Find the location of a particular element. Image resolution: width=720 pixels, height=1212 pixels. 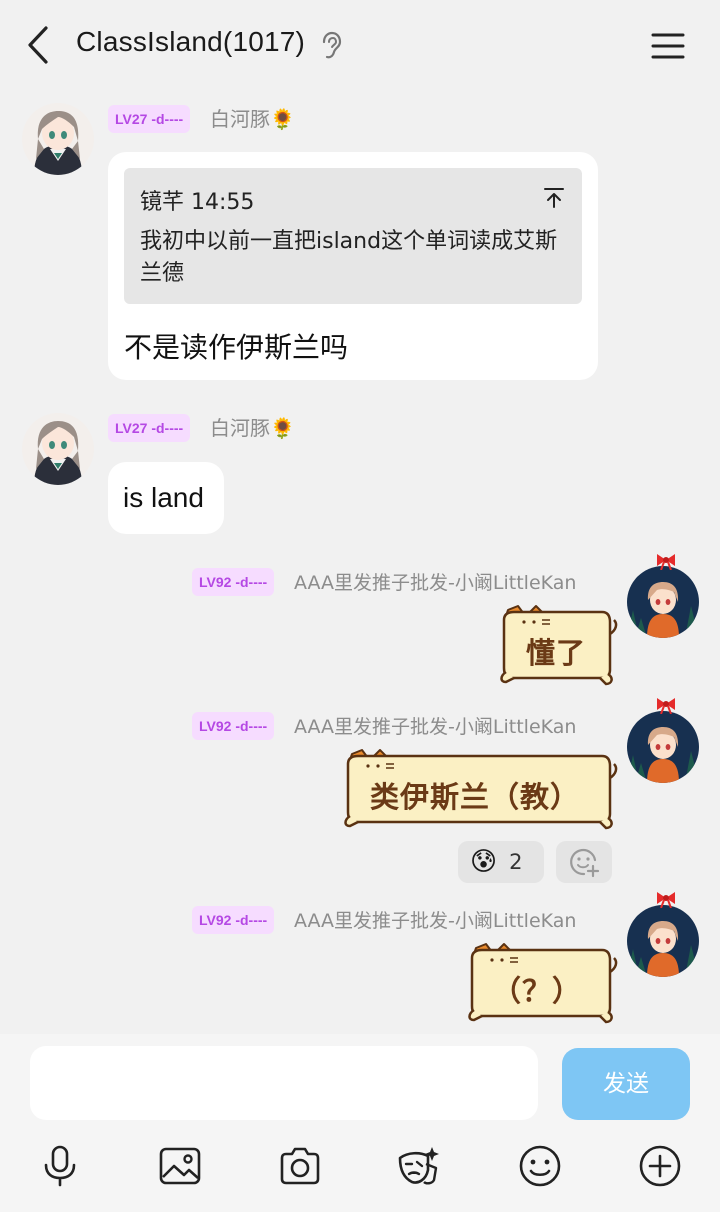

reaction-count: 2 is located at coordinates (516, 862).